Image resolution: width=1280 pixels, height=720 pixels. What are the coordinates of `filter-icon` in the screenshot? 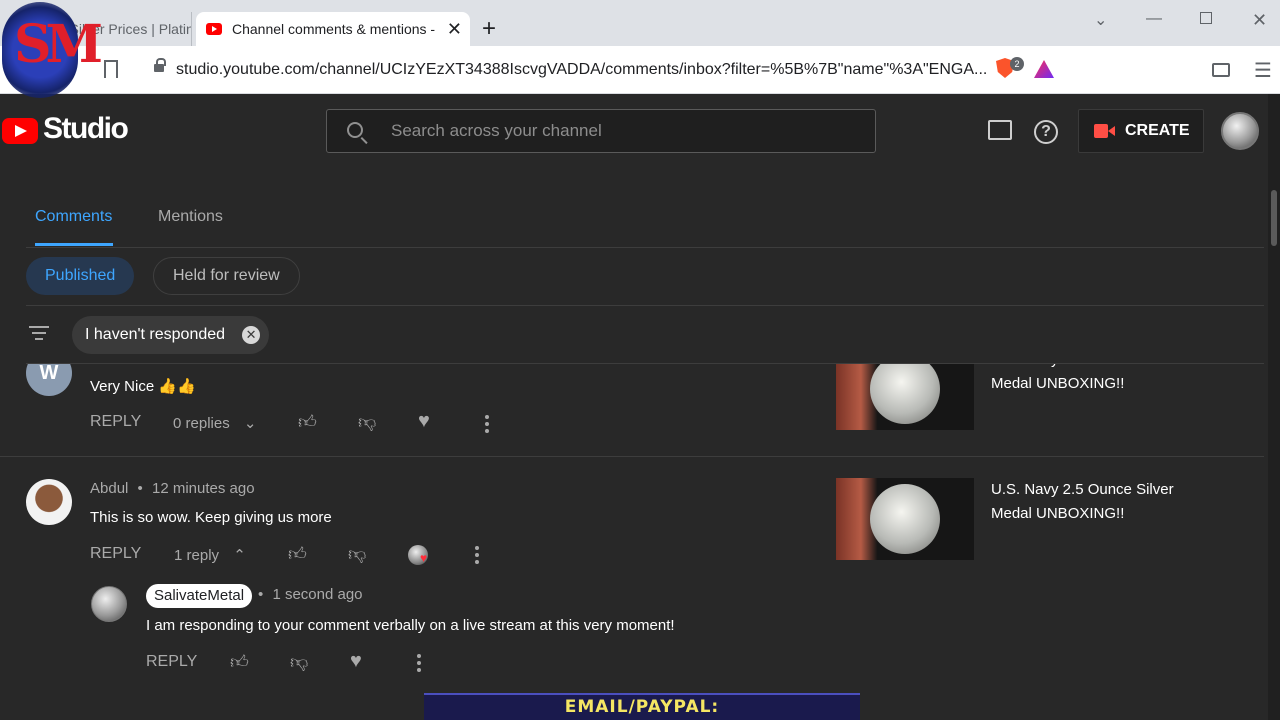 It's located at (39, 335).